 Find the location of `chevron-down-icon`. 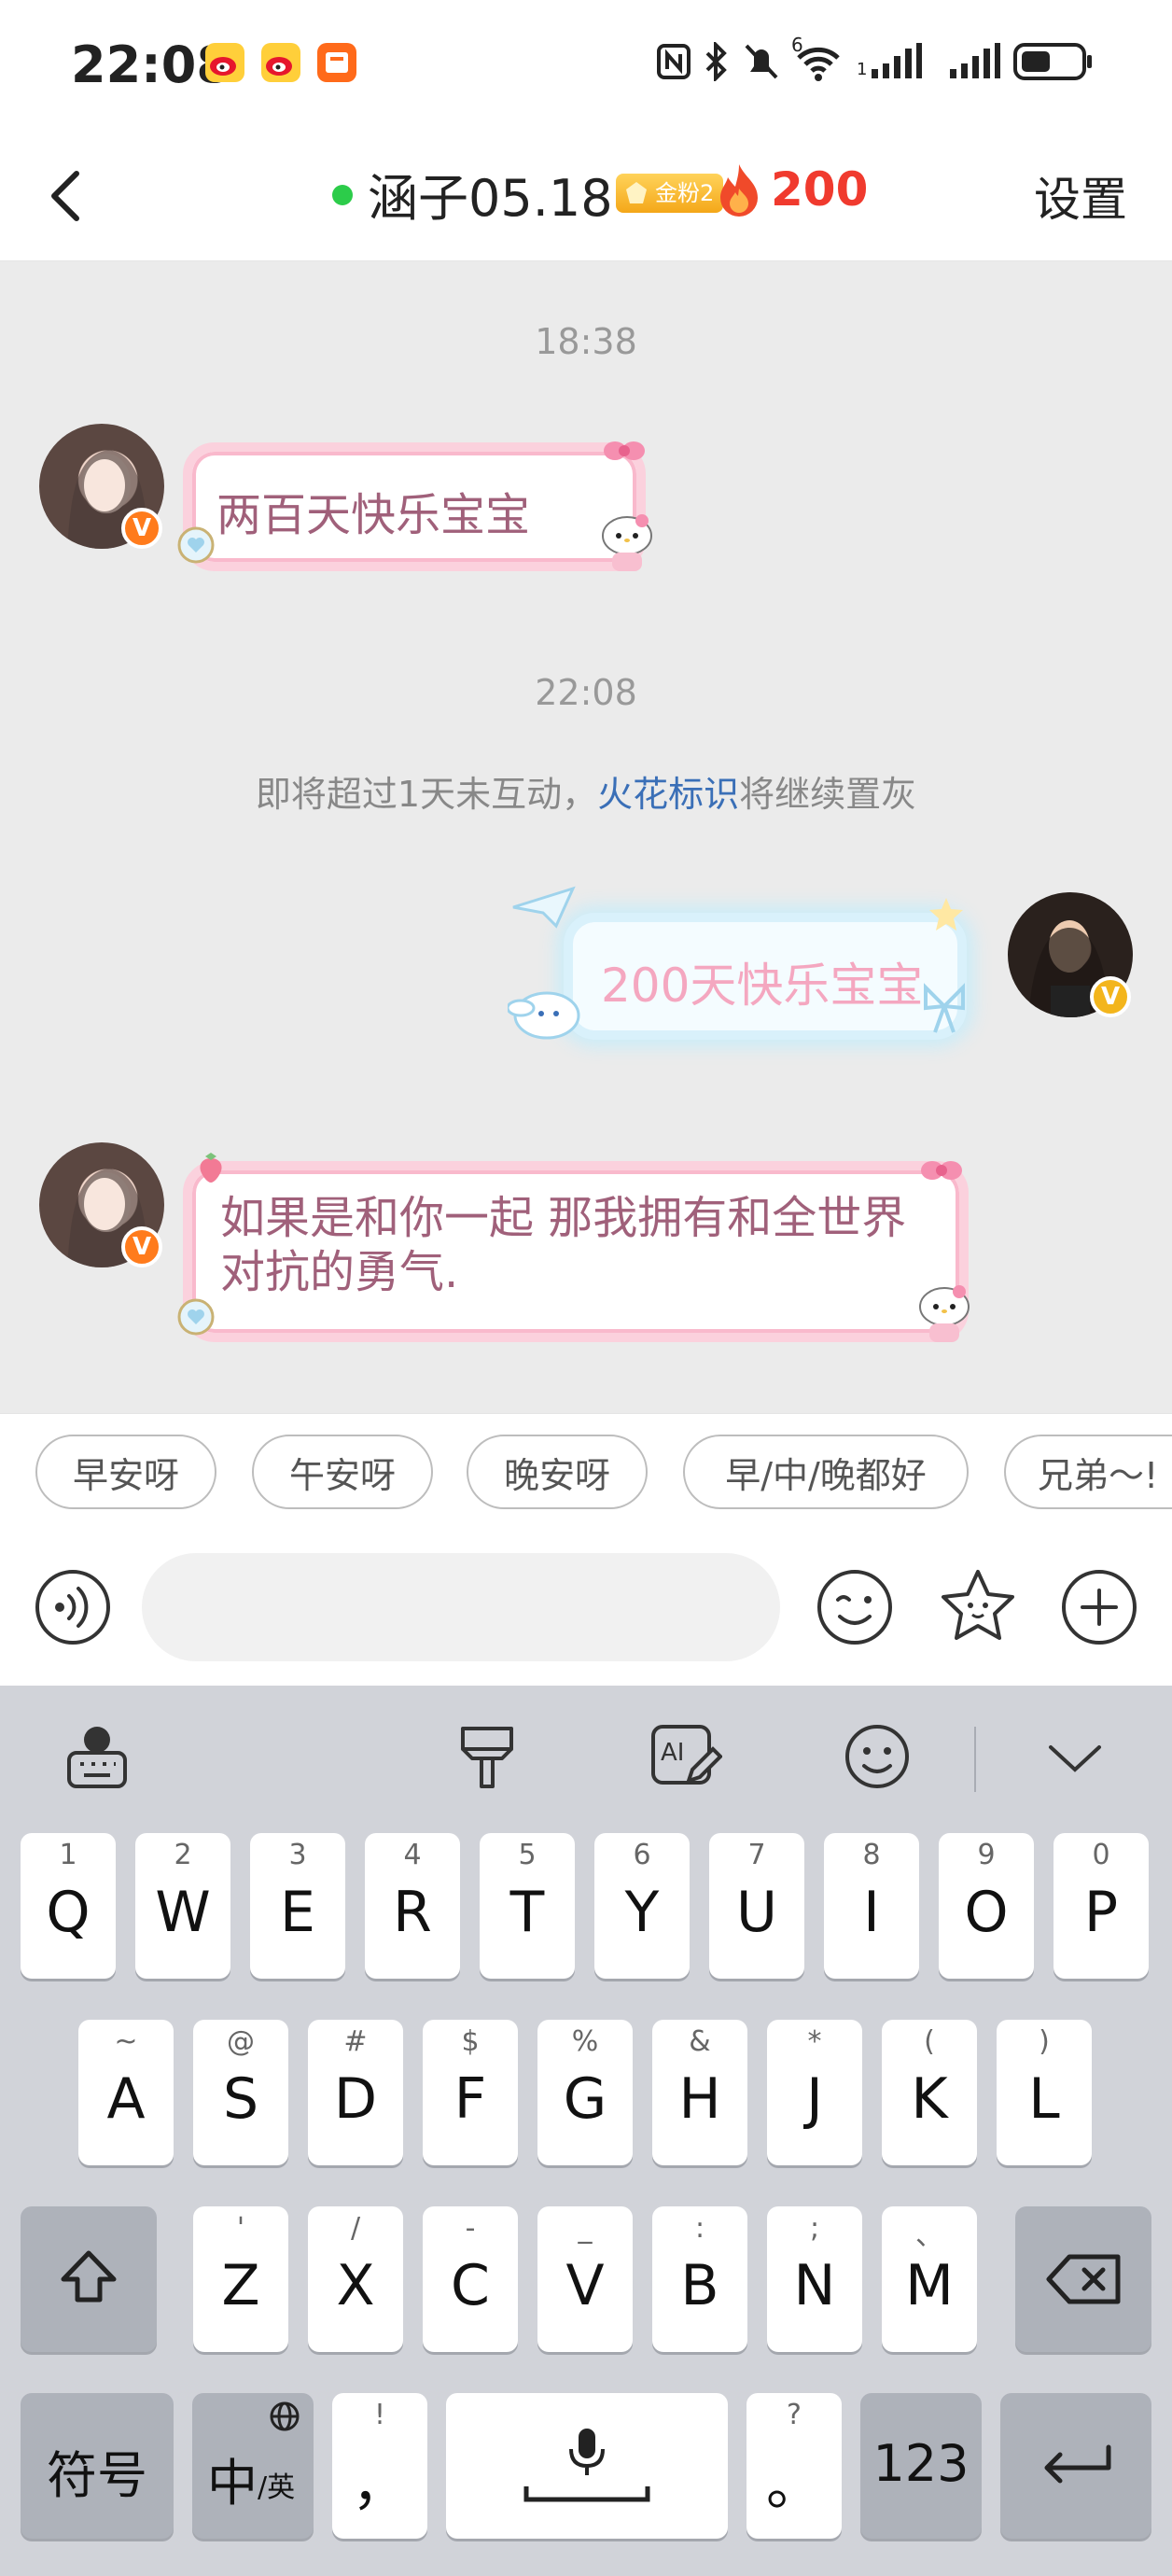

chevron-down-icon is located at coordinates (1075, 1756).